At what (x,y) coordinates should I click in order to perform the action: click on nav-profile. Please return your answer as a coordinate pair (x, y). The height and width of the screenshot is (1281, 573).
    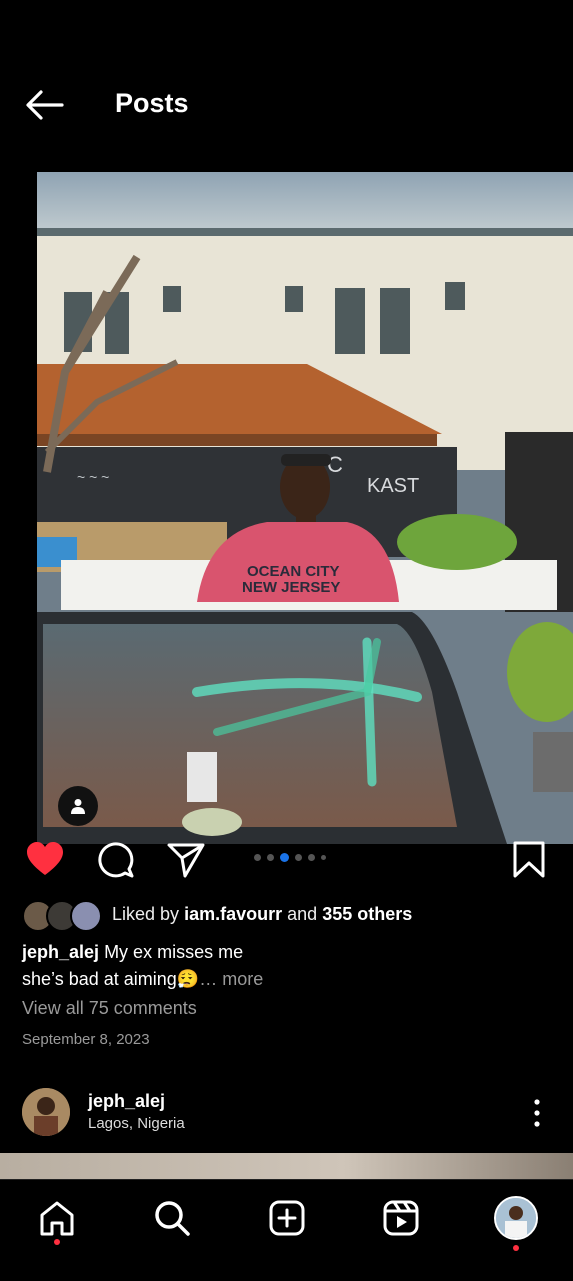
    Looking at the image, I should click on (516, 1218).